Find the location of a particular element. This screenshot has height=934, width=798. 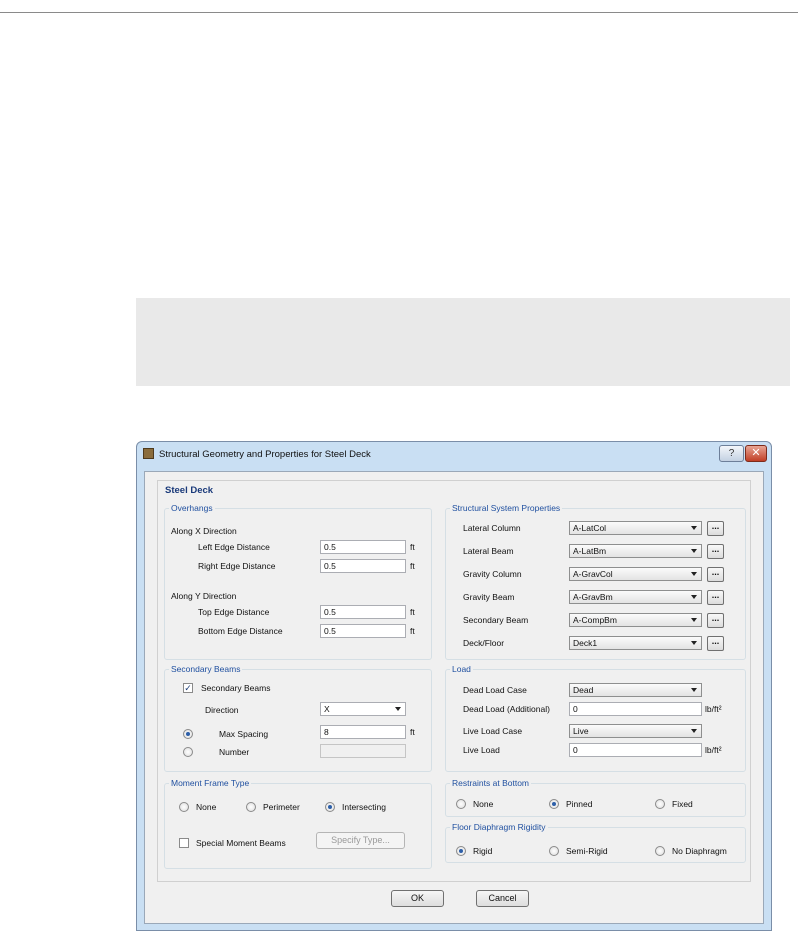

ok-button: OK is located at coordinates (417, 898).